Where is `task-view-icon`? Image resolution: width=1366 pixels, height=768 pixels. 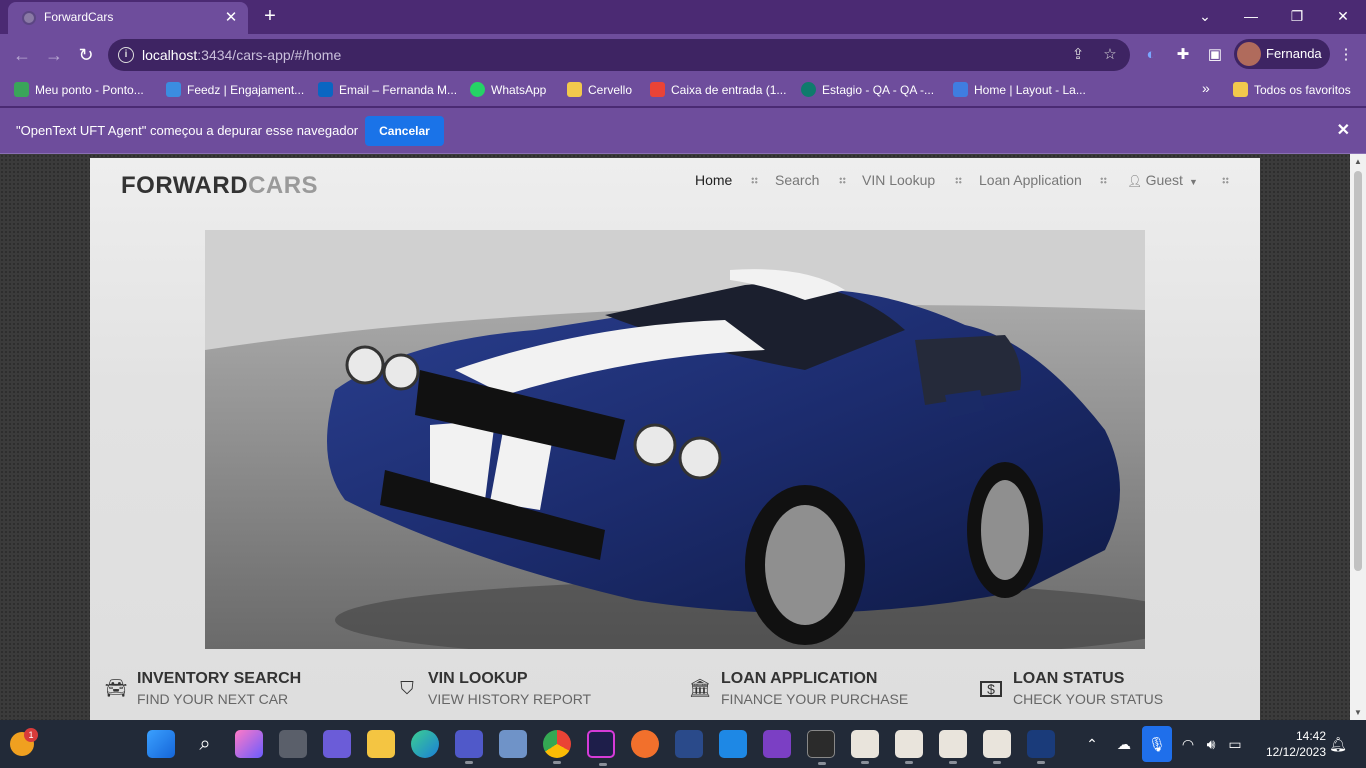
task-view-icon is located at coordinates (293, 744).